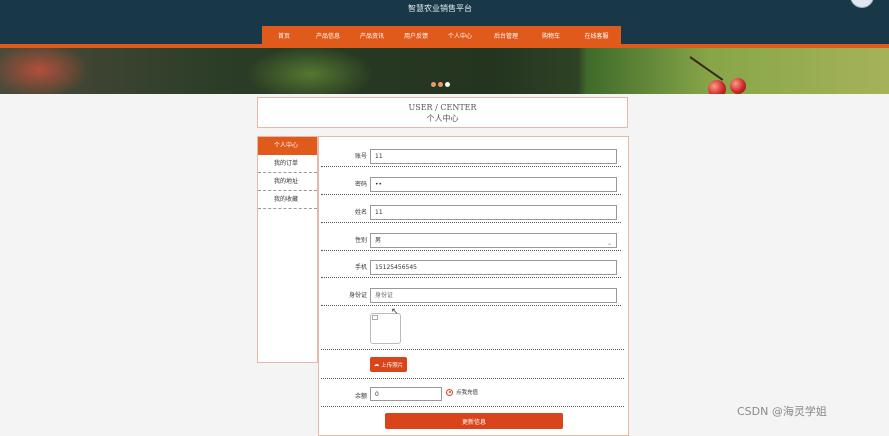 This screenshot has height=436, width=889. I want to click on form-row-gender: 性别 男 ⌄, so click(472, 237).